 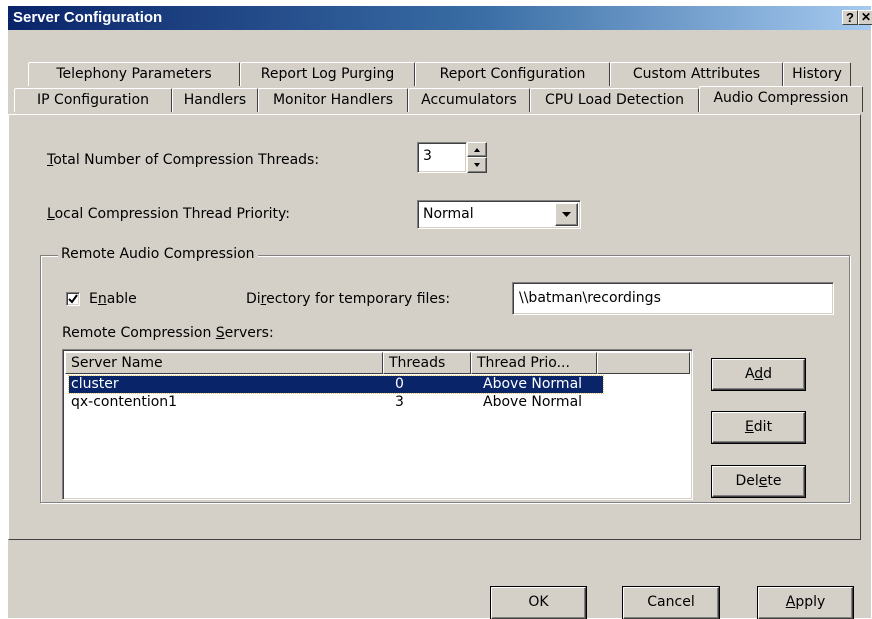 I want to click on enable-checkbox, so click(x=73, y=299).